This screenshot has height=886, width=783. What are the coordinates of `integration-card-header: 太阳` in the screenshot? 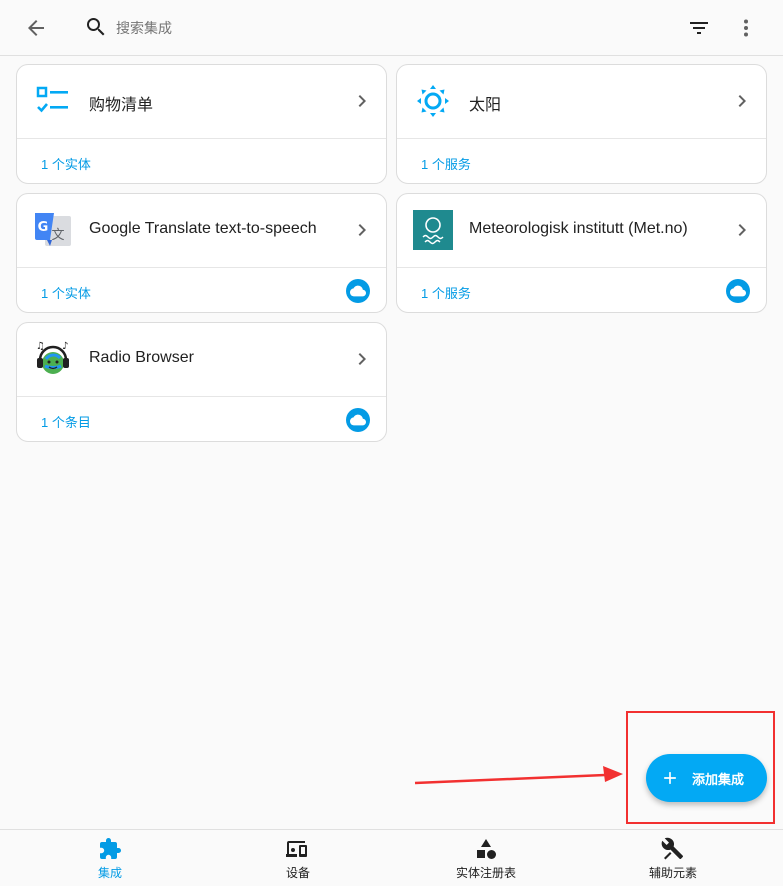 It's located at (581, 101).